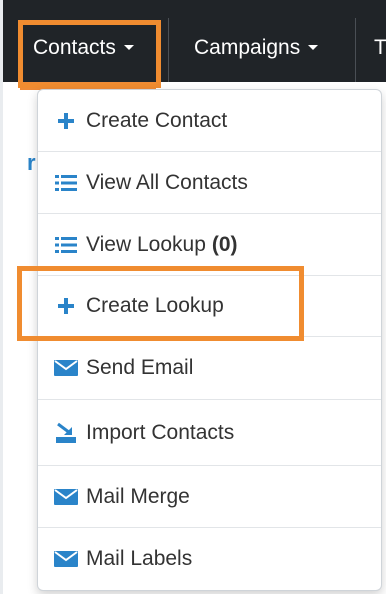  Describe the element at coordinates (140, 367) in the screenshot. I see `menu-item-label: Send Email` at that location.